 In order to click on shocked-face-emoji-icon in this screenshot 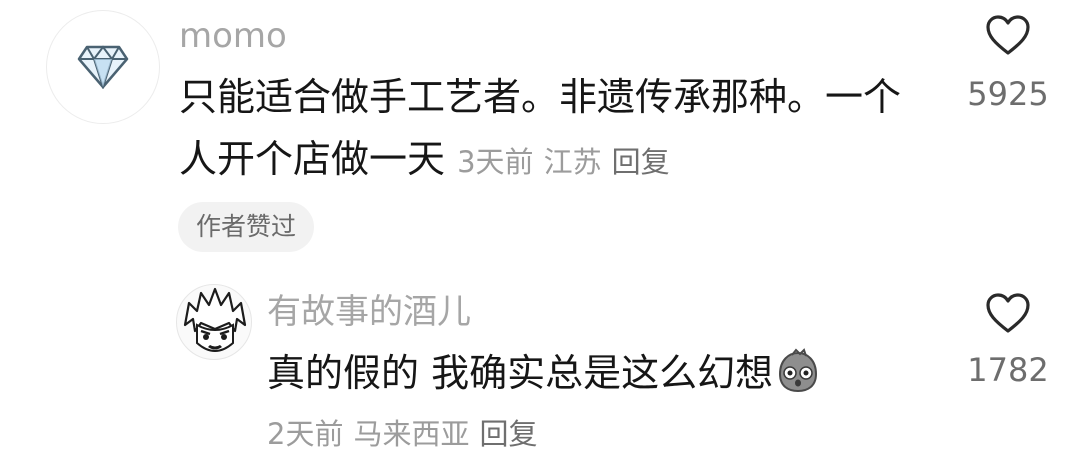, I will do `click(798, 370)`.